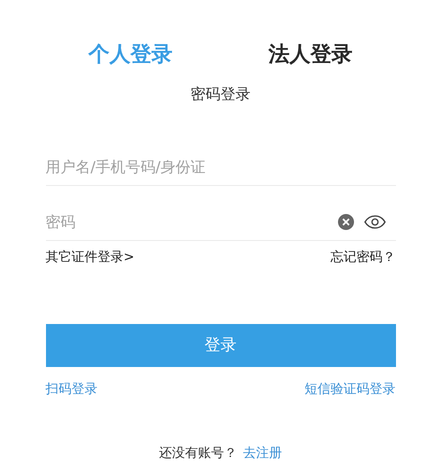 This screenshot has height=461, width=441. Describe the element at coordinates (346, 222) in the screenshot. I see `clear-icon` at that location.